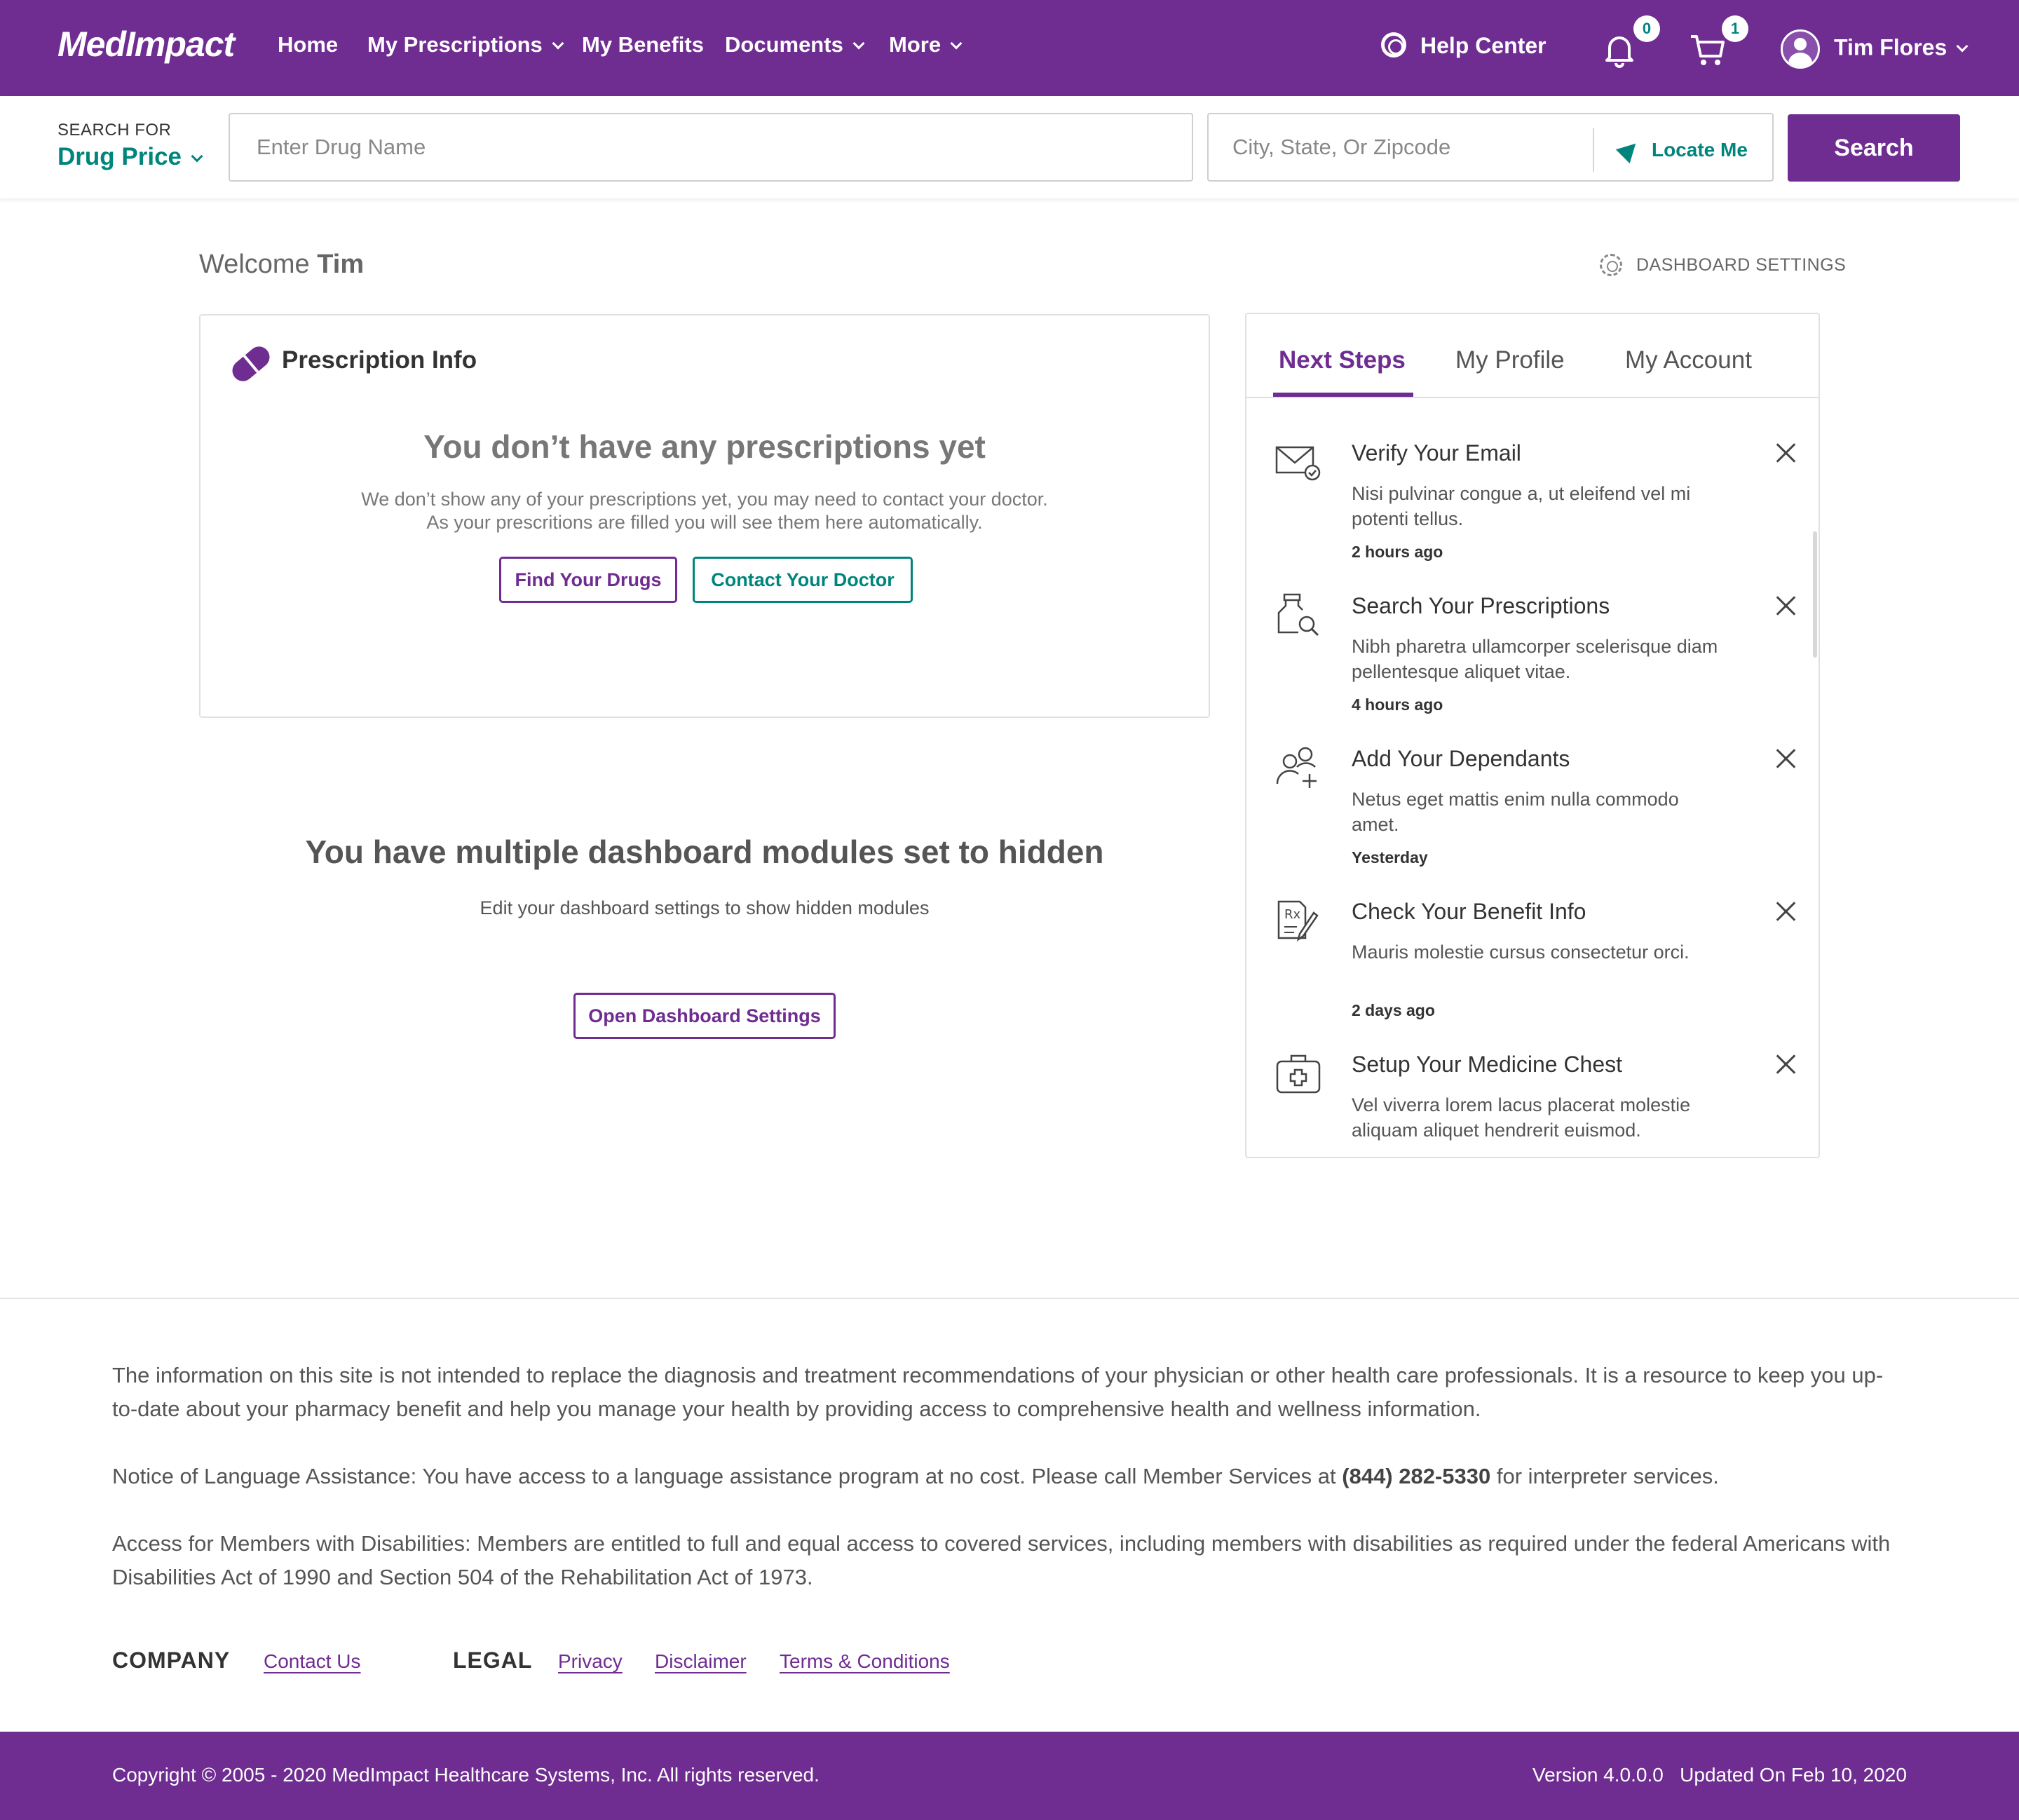 The width and height of the screenshot is (2019, 1820). I want to click on disclaimer-link: Disclaimer, so click(701, 1661).